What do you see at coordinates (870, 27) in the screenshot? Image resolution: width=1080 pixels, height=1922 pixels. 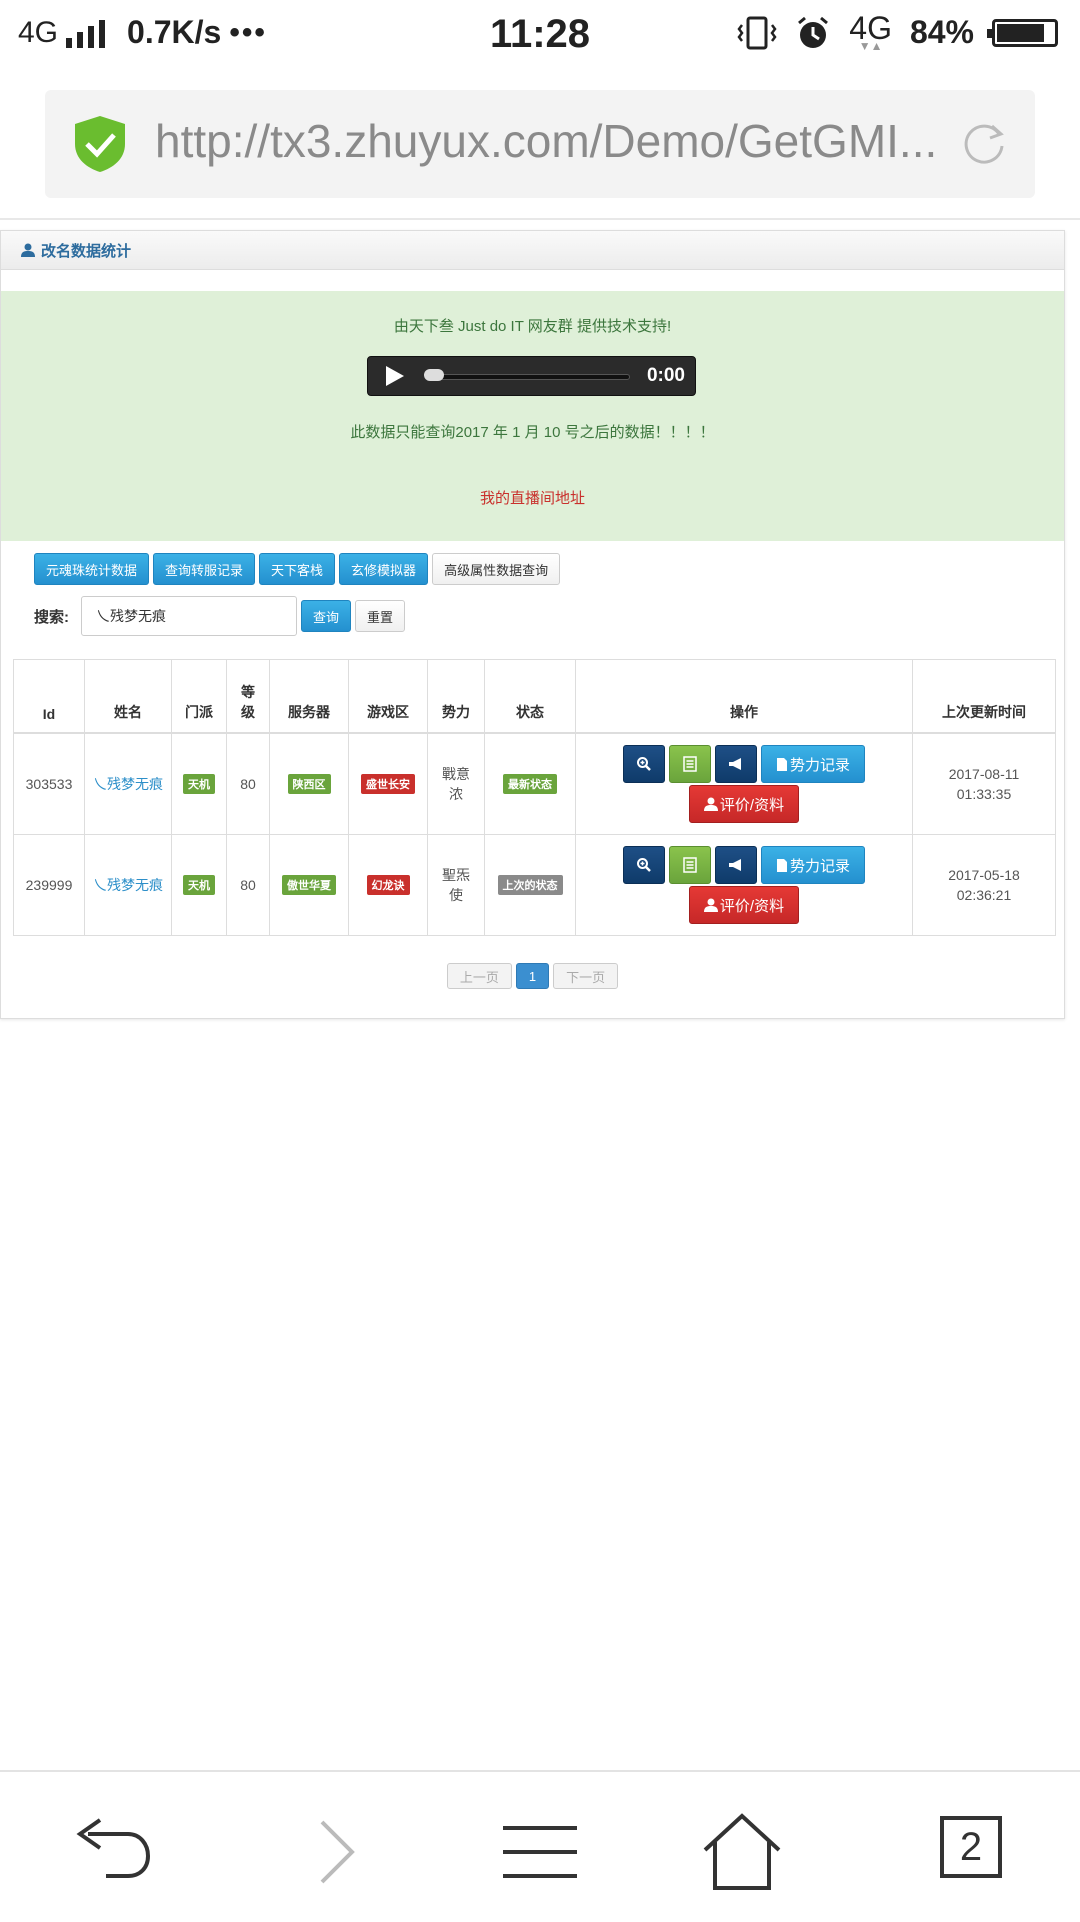 I see `data-network-type: 4G` at bounding box center [870, 27].